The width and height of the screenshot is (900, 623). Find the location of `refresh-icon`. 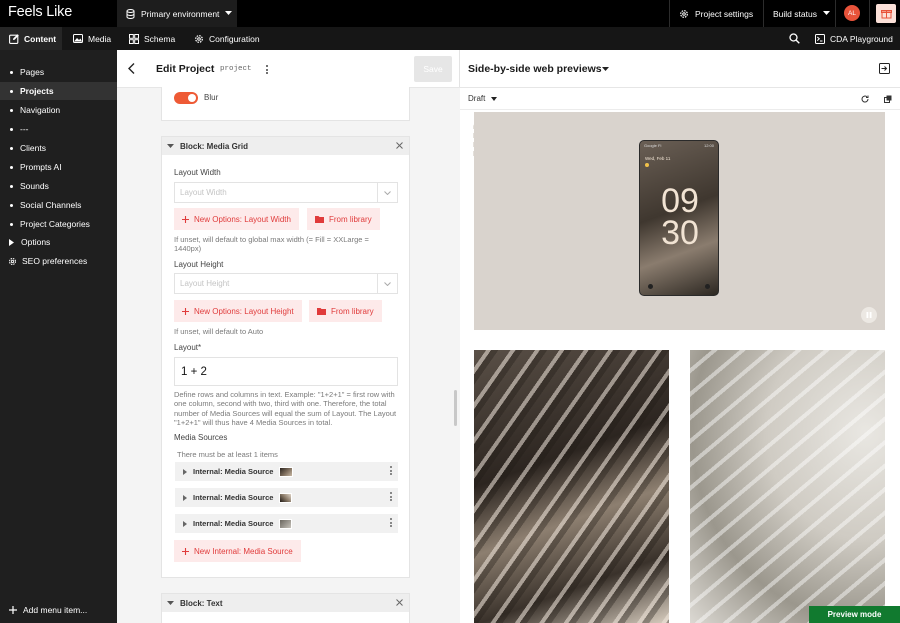

refresh-icon is located at coordinates (865, 99).